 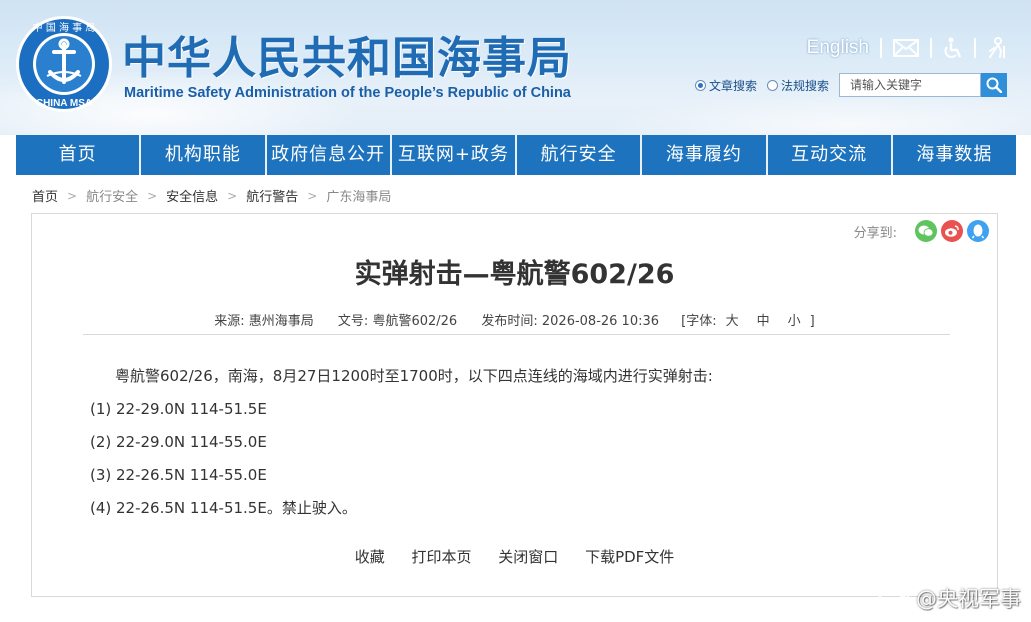 What do you see at coordinates (978, 231) in the screenshot?
I see `qq-share-icon` at bounding box center [978, 231].